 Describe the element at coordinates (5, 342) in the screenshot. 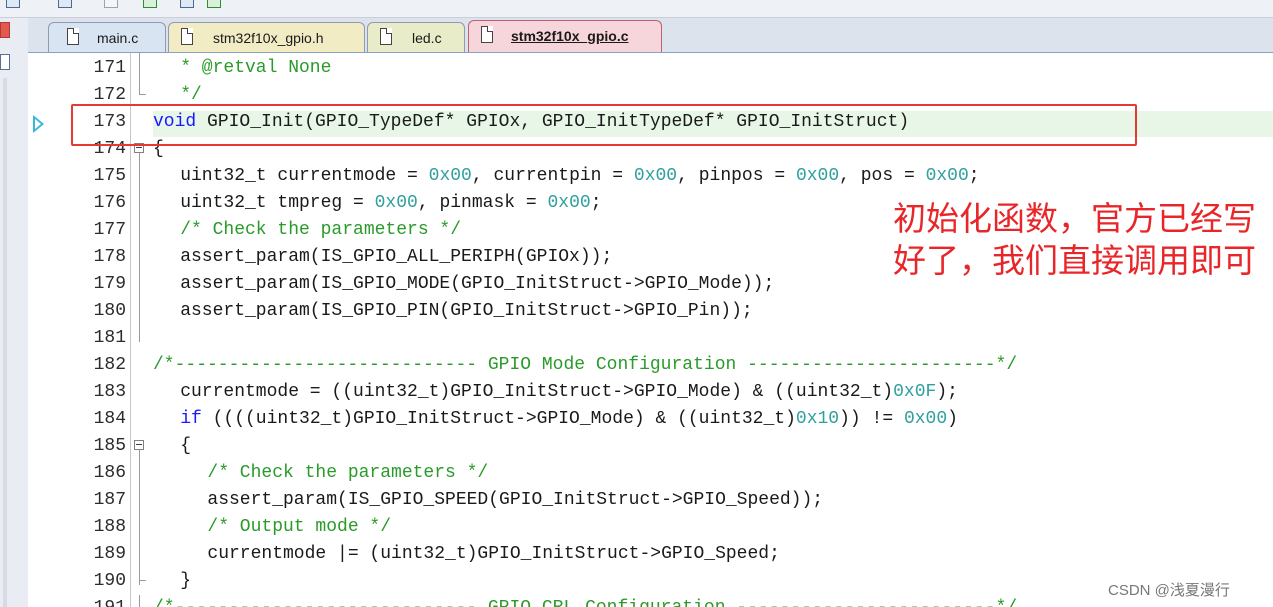

I see `panel-scrollbar` at that location.